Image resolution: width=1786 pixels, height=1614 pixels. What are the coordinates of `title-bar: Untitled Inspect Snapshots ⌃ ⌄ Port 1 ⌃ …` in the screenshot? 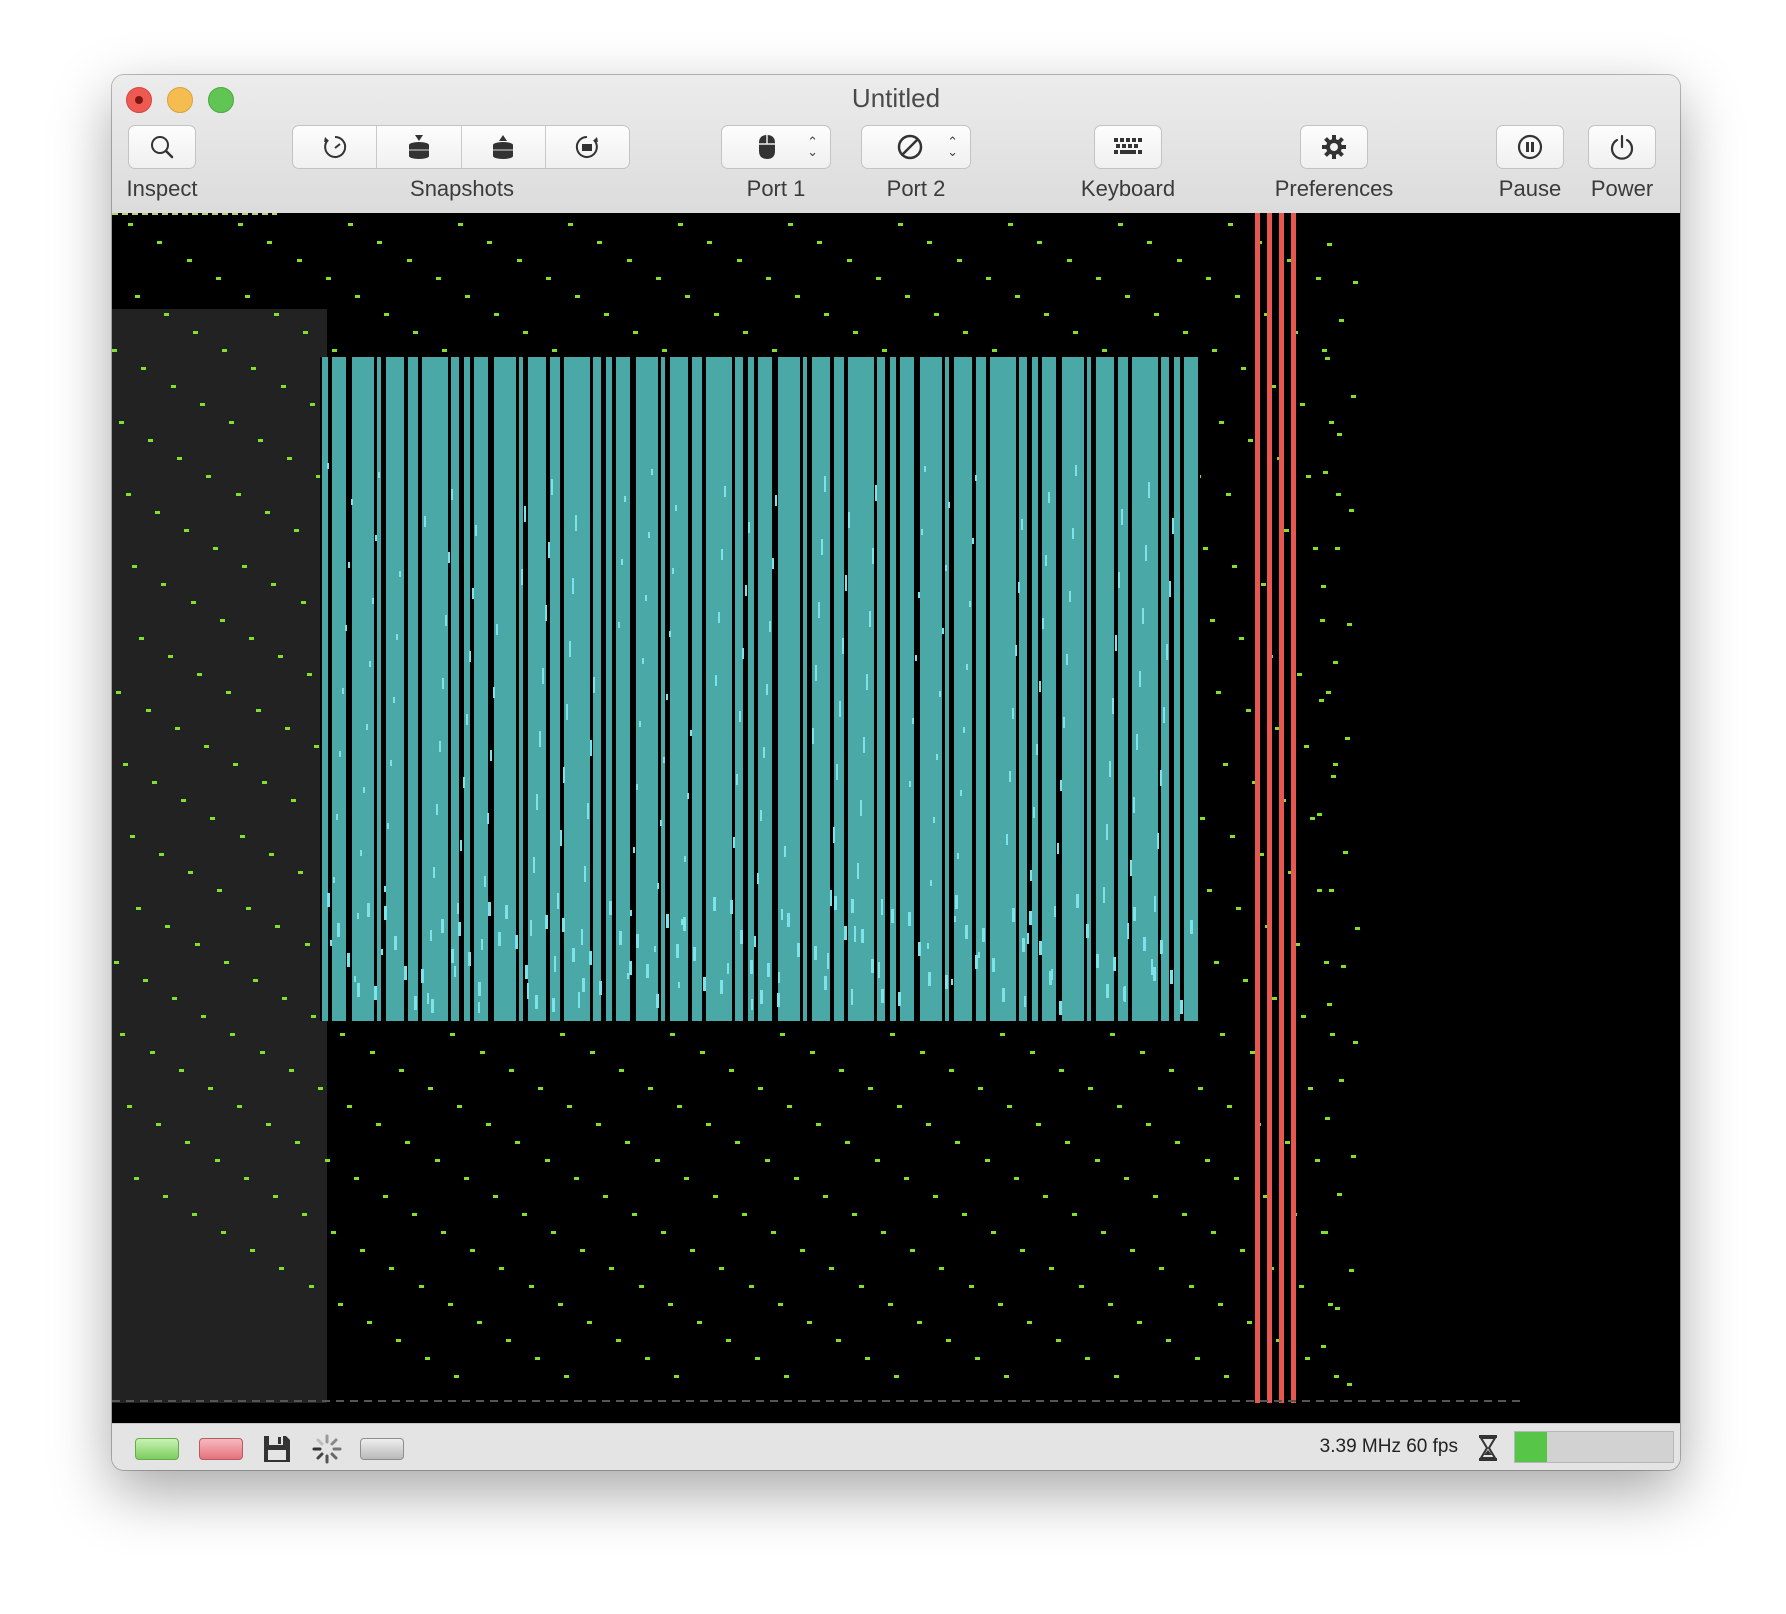 It's located at (896, 144).